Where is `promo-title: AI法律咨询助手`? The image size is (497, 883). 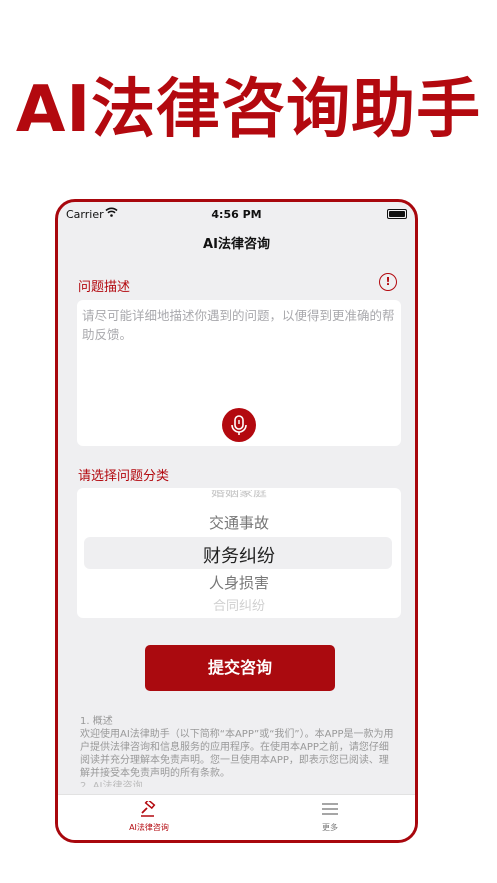 promo-title: AI法律咨询助手 is located at coordinates (248, 110).